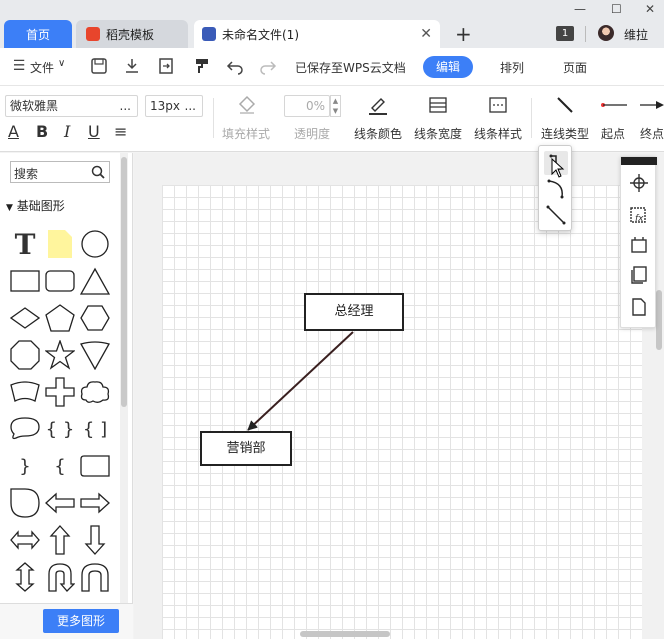  Describe the element at coordinates (498, 105) in the screenshot. I see `line-style-icon` at that location.